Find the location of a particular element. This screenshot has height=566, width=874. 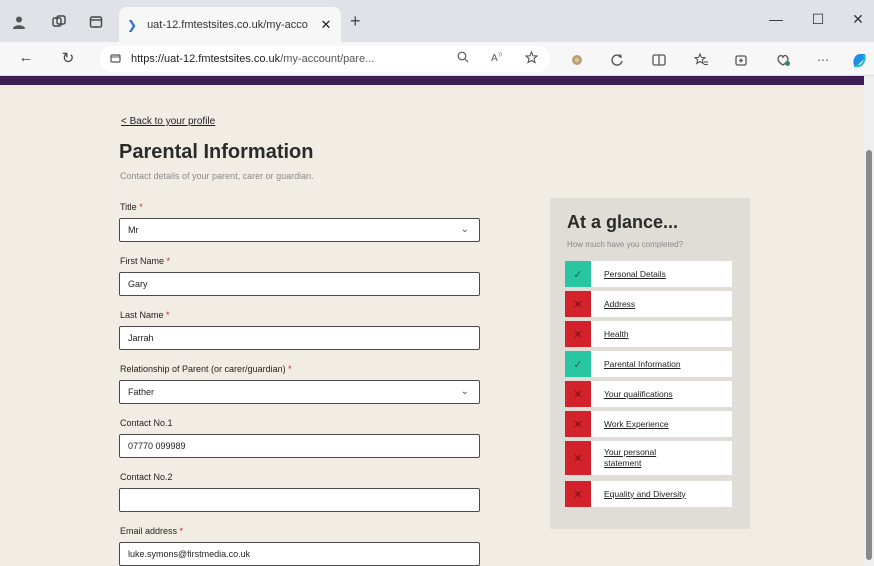

glance-item-work-experience: ✕ Work Experience is located at coordinates (648, 424).